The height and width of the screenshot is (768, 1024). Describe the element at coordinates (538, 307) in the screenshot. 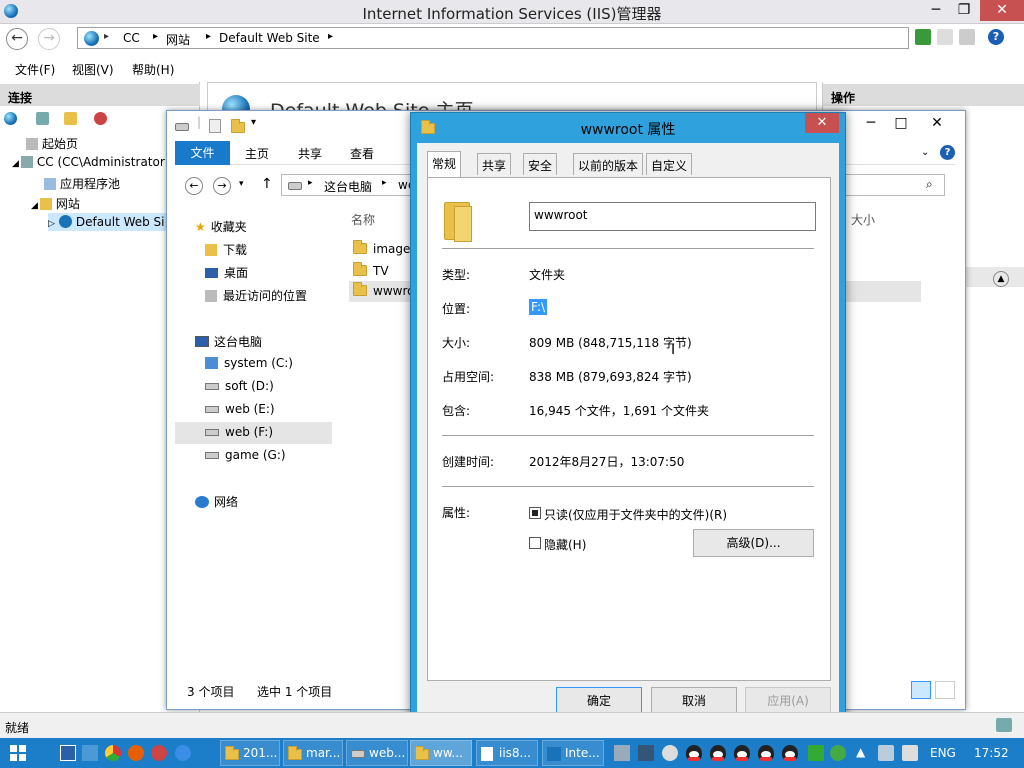

I see `location-value: F:\` at that location.